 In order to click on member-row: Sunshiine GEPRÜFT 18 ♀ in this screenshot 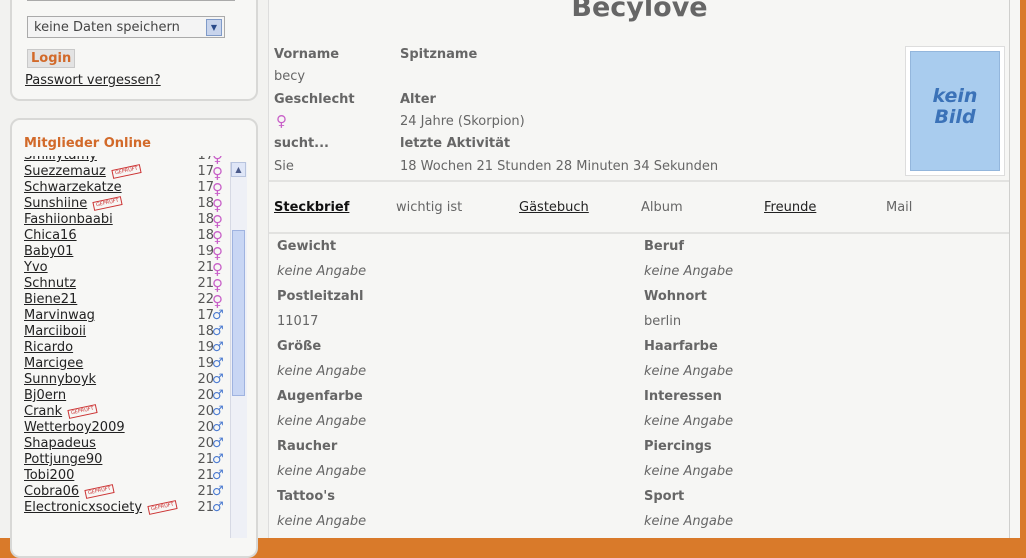, I will do `click(124, 205)`.